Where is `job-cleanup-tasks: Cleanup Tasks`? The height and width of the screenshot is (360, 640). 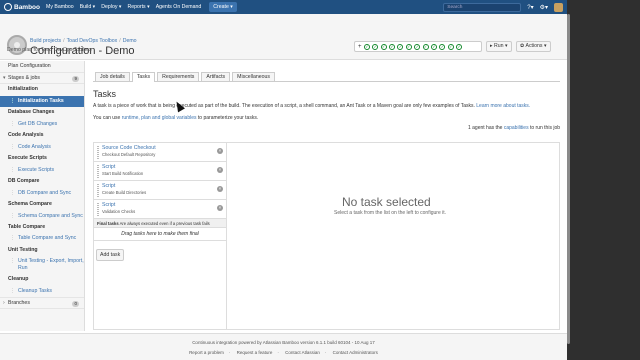 job-cleanup-tasks: Cleanup Tasks is located at coordinates (42, 292).